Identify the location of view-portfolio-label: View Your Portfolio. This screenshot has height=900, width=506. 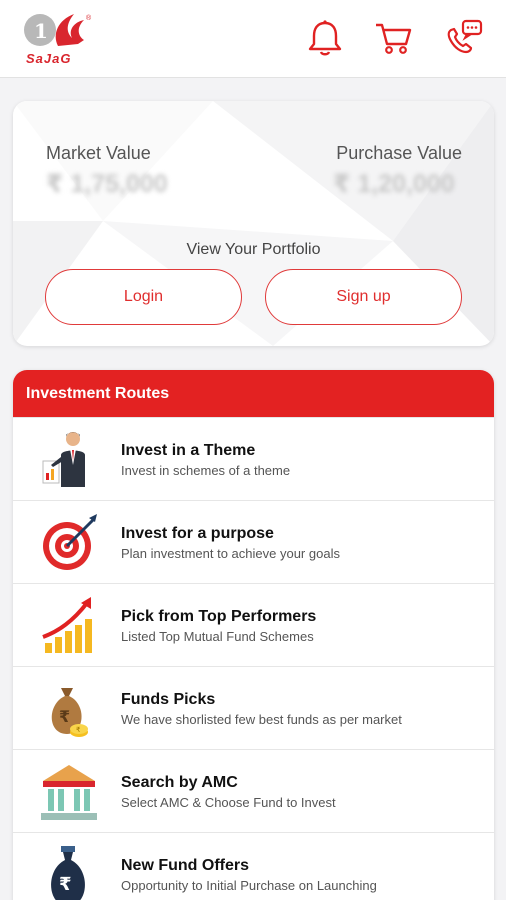
(253, 249).